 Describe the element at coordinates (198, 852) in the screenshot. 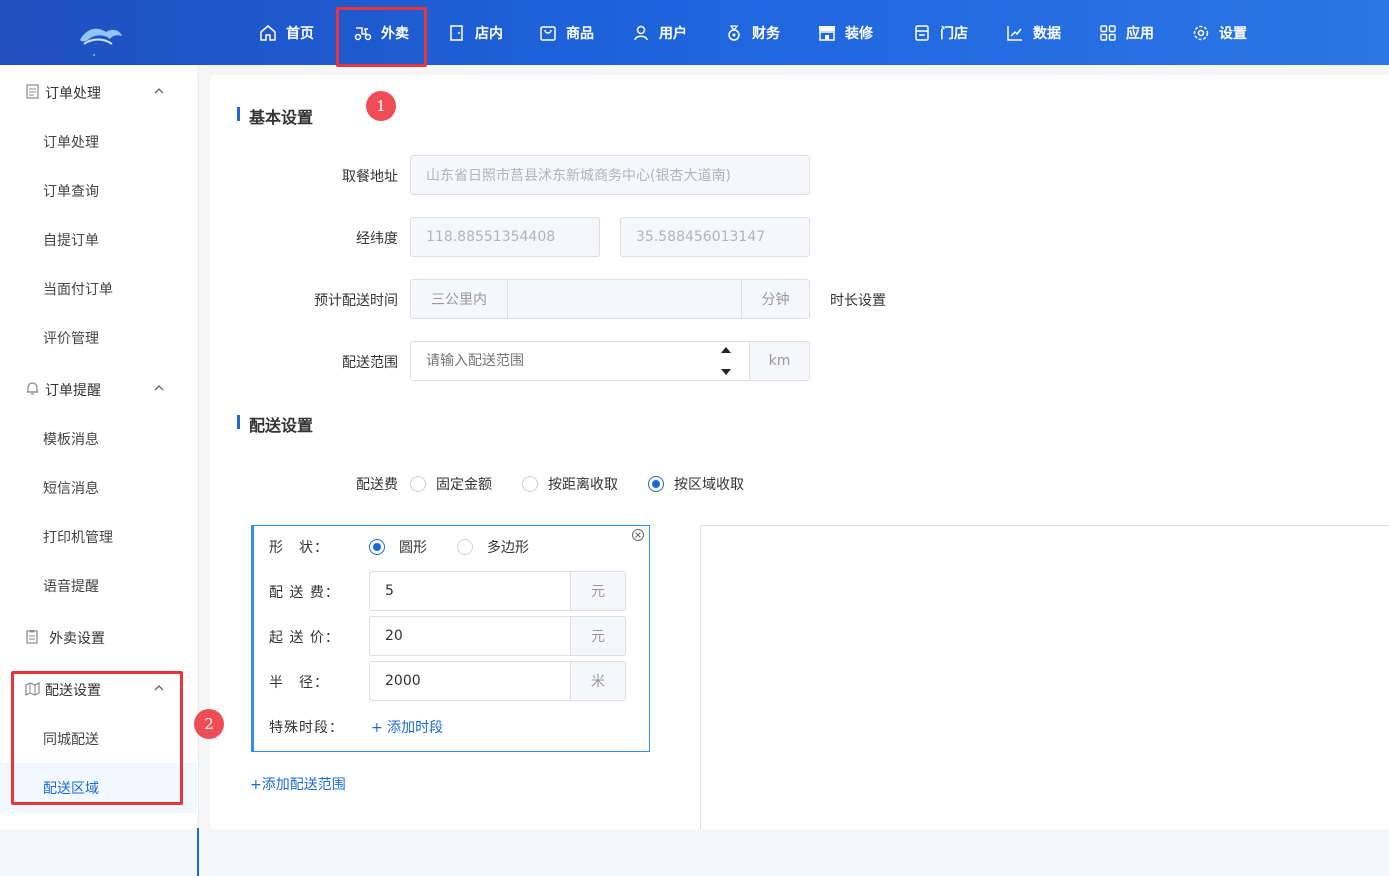

I see `sidebar-active-indicator` at that location.